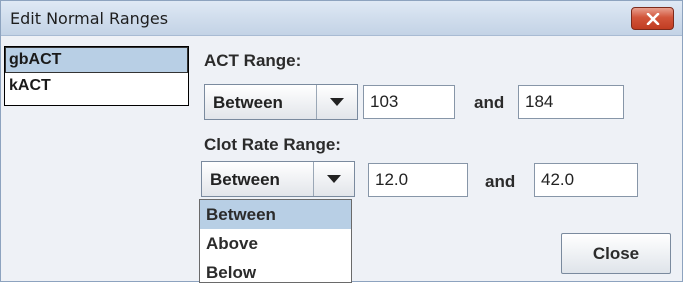 The width and height of the screenshot is (683, 283). What do you see at coordinates (616, 253) in the screenshot?
I see `close-button: Close` at bounding box center [616, 253].